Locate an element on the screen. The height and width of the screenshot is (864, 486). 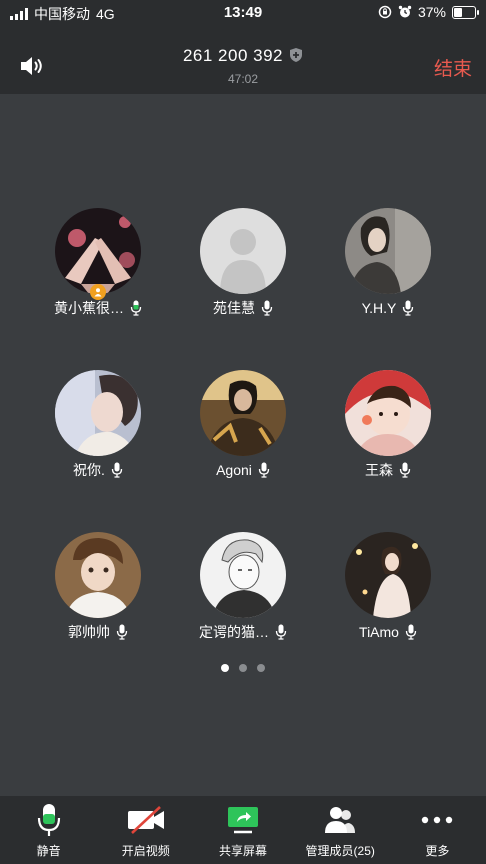
rotation-lock-icon is located at coordinates (385, 12).